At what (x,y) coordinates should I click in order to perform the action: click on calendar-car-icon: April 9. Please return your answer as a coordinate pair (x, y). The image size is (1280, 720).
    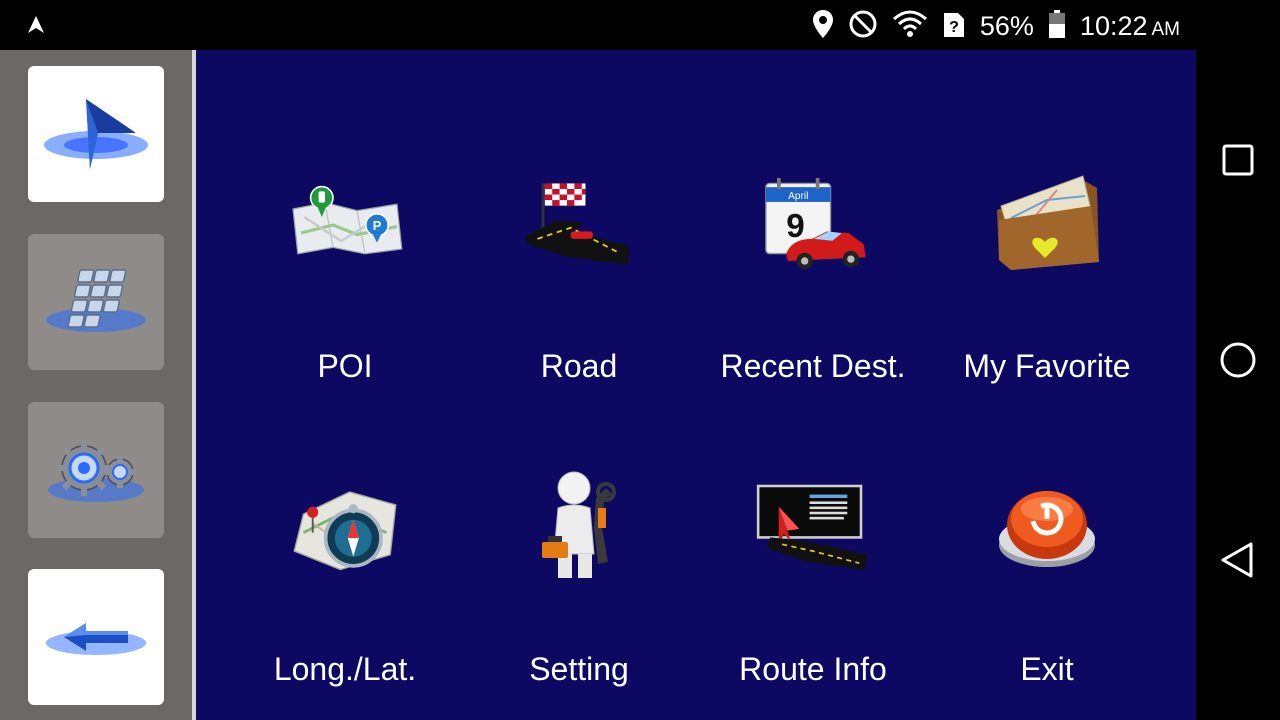
    Looking at the image, I should click on (815, 223).